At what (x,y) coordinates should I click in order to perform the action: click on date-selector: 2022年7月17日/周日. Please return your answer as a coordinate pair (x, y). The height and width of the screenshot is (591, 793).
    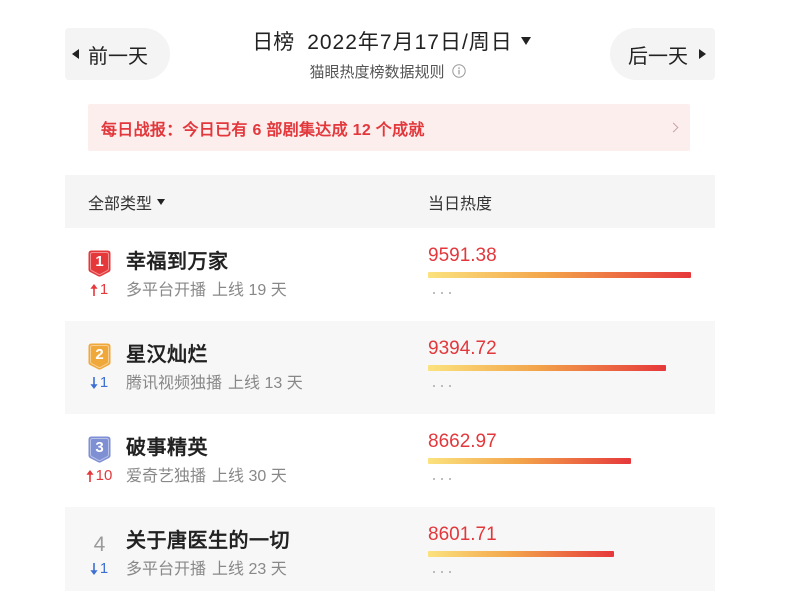
    Looking at the image, I should click on (419, 41).